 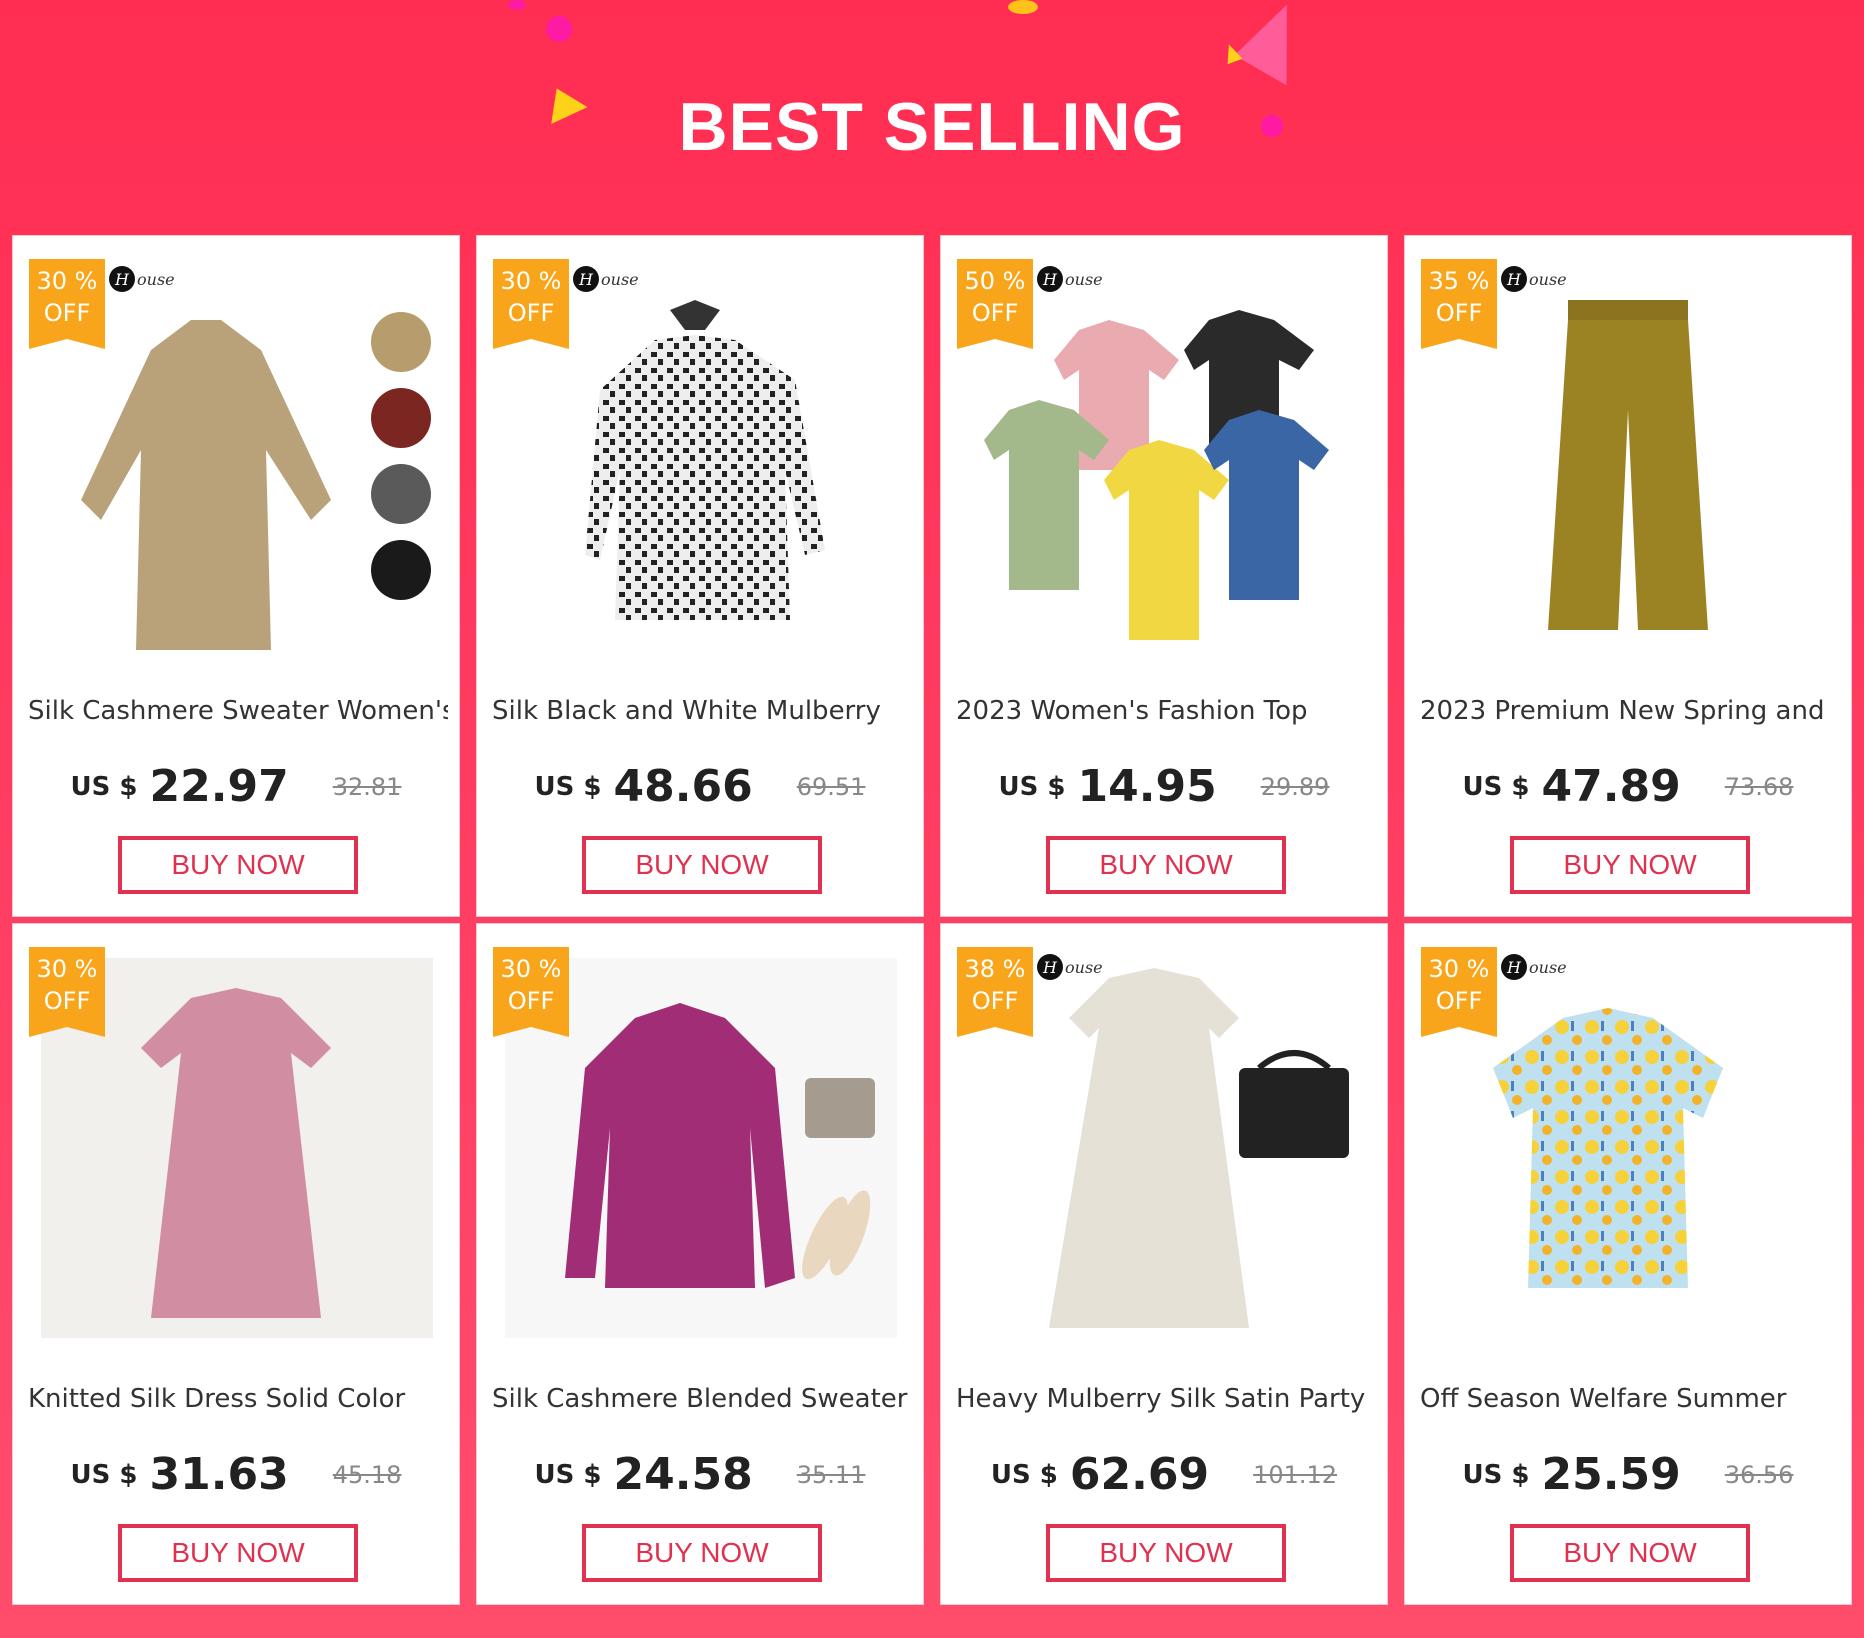 I want to click on price-row: US $ 62.69 101.12, so click(x=1164, y=1474).